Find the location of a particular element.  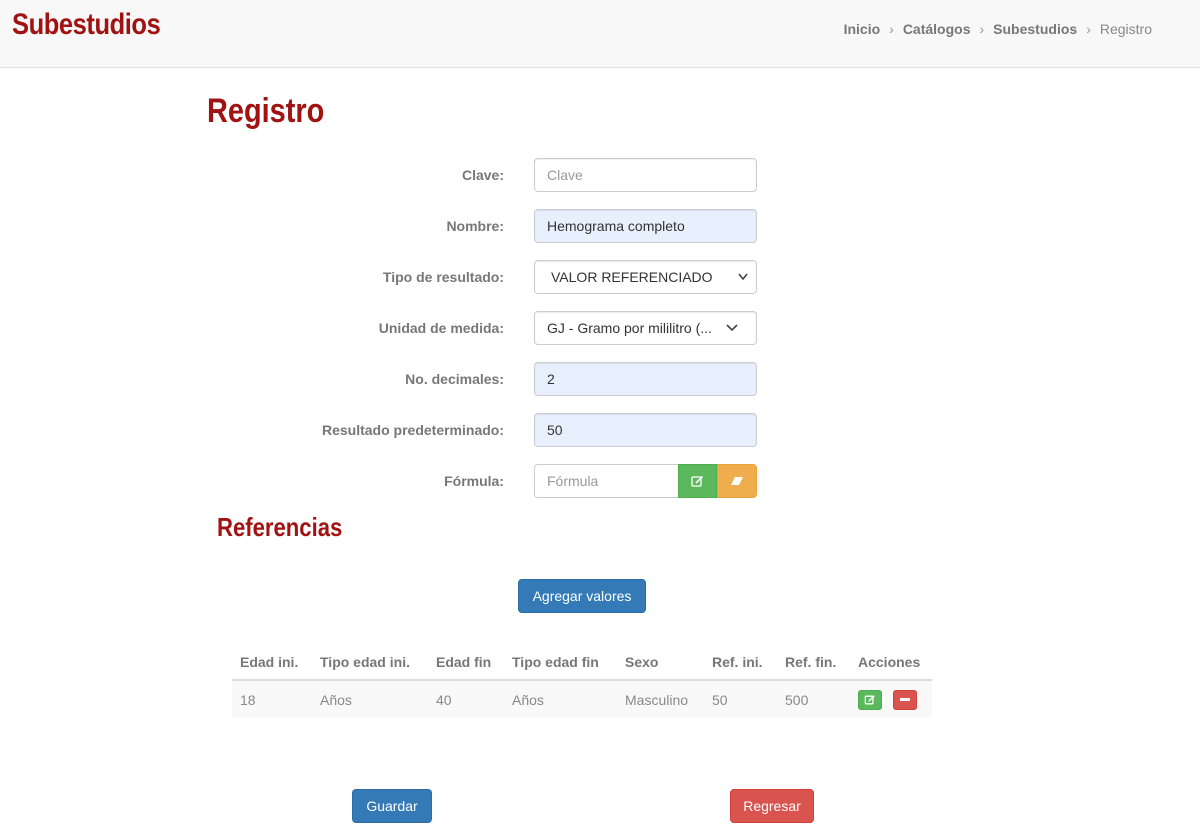

minus-icon is located at coordinates (904, 699).